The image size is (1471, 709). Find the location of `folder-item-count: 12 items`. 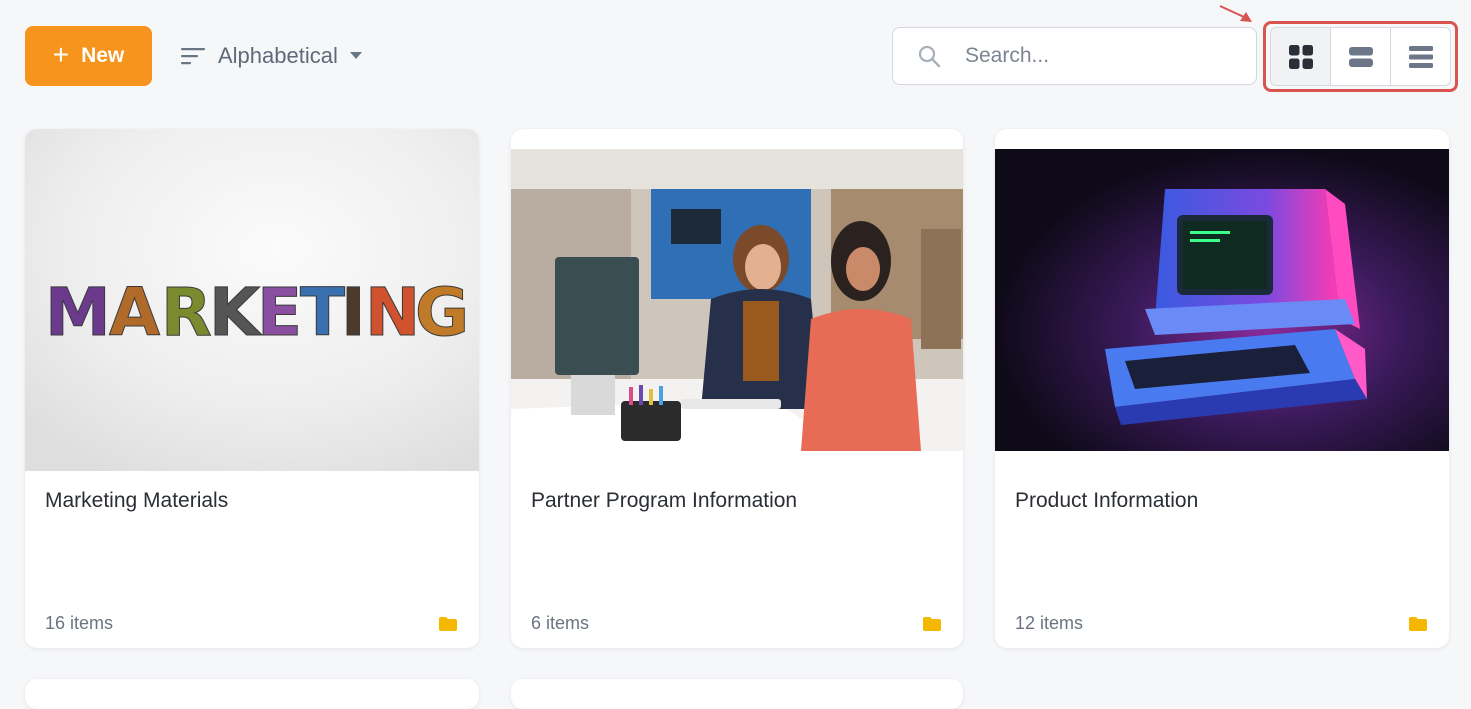

folder-item-count: 12 items is located at coordinates (1049, 623).